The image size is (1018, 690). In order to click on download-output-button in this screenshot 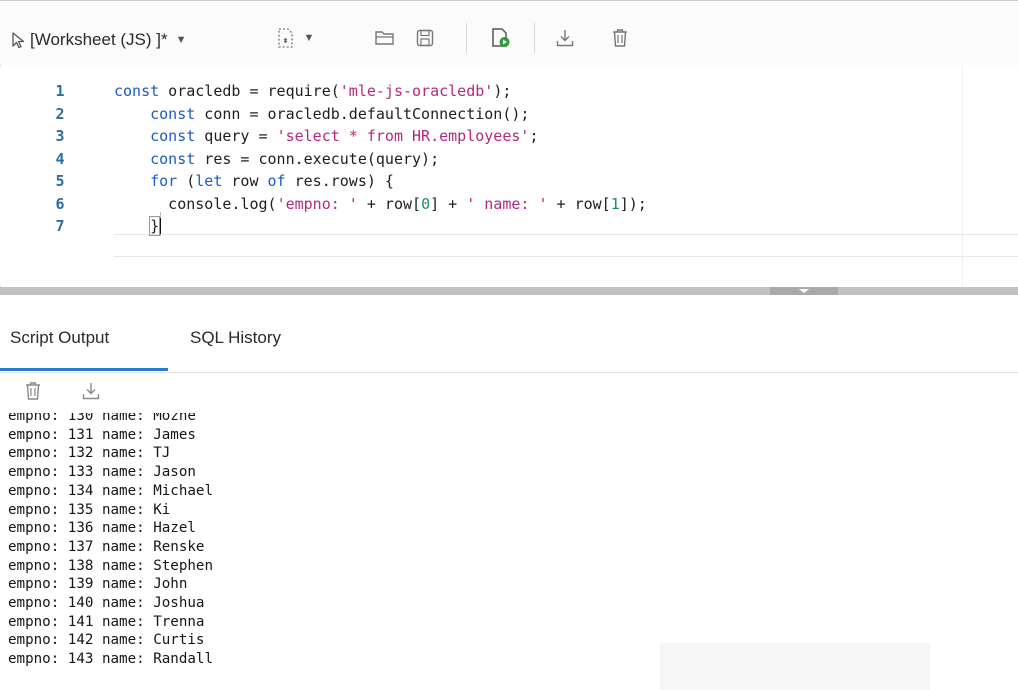, I will do `click(91, 391)`.